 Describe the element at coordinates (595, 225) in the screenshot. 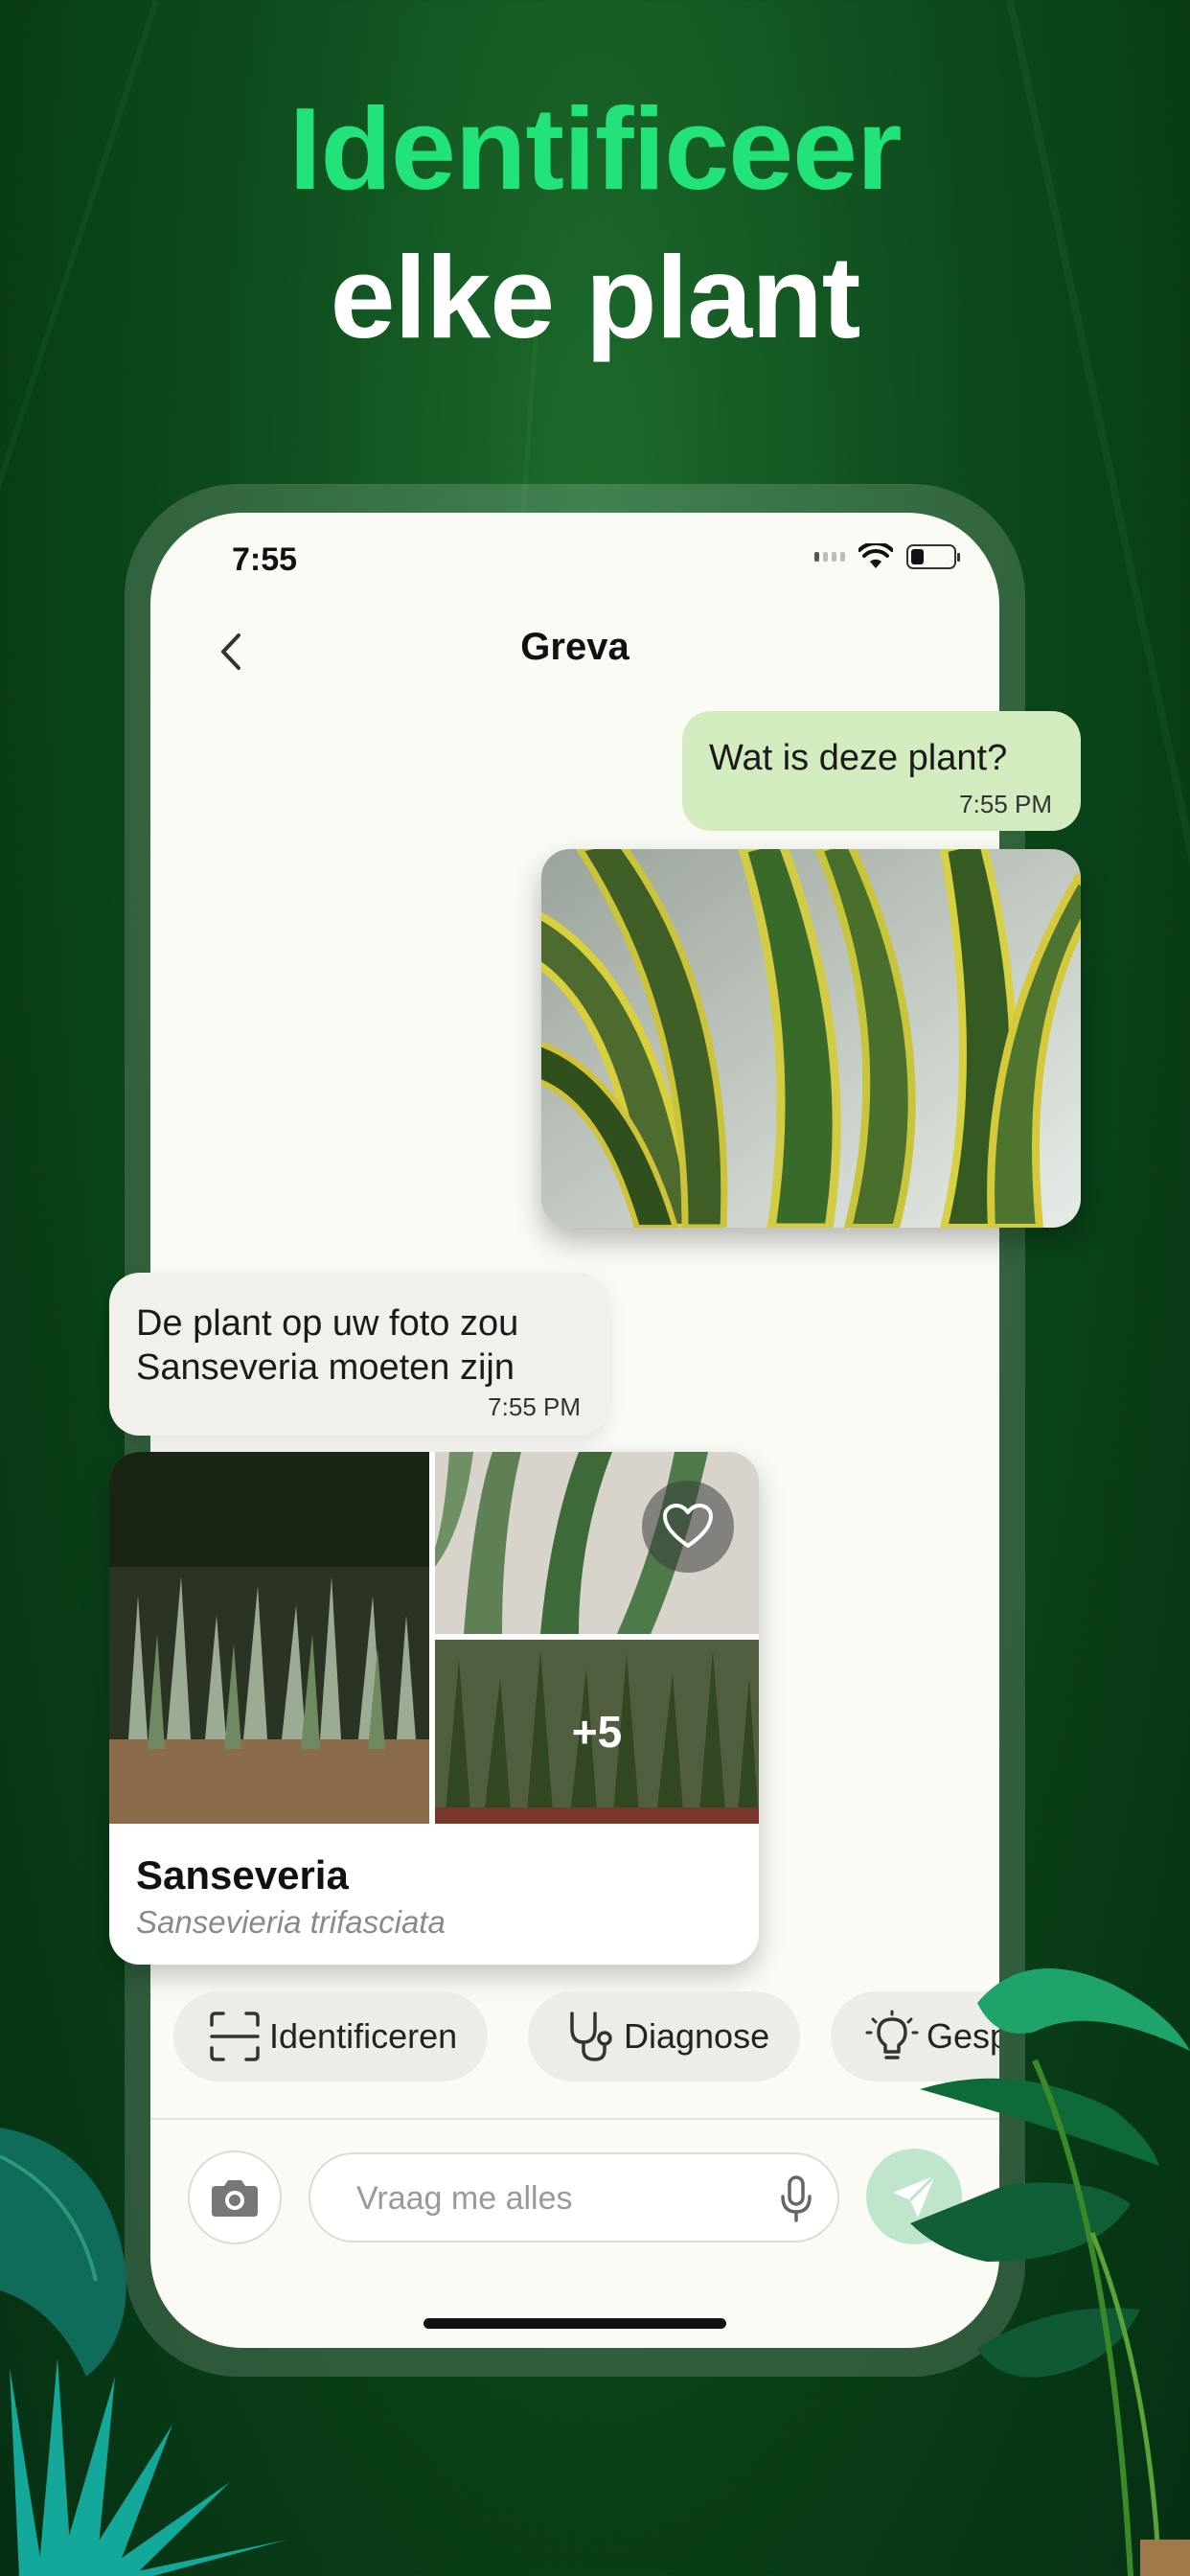

I see `headline: Identificeer elke plant` at that location.